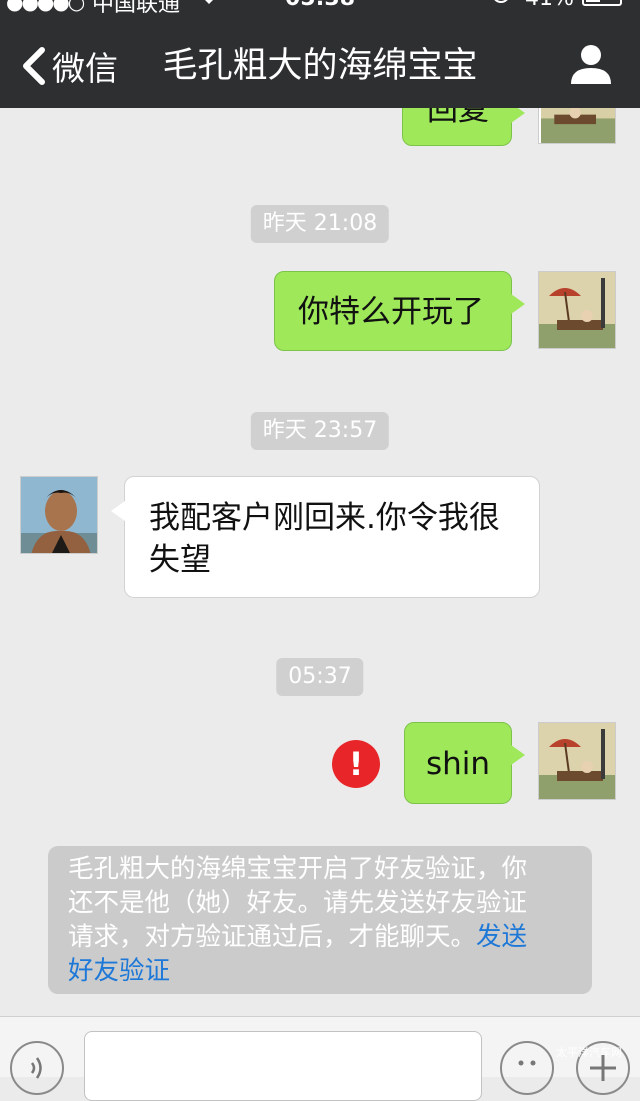  I want to click on send-failed-icon: !, so click(356, 764).